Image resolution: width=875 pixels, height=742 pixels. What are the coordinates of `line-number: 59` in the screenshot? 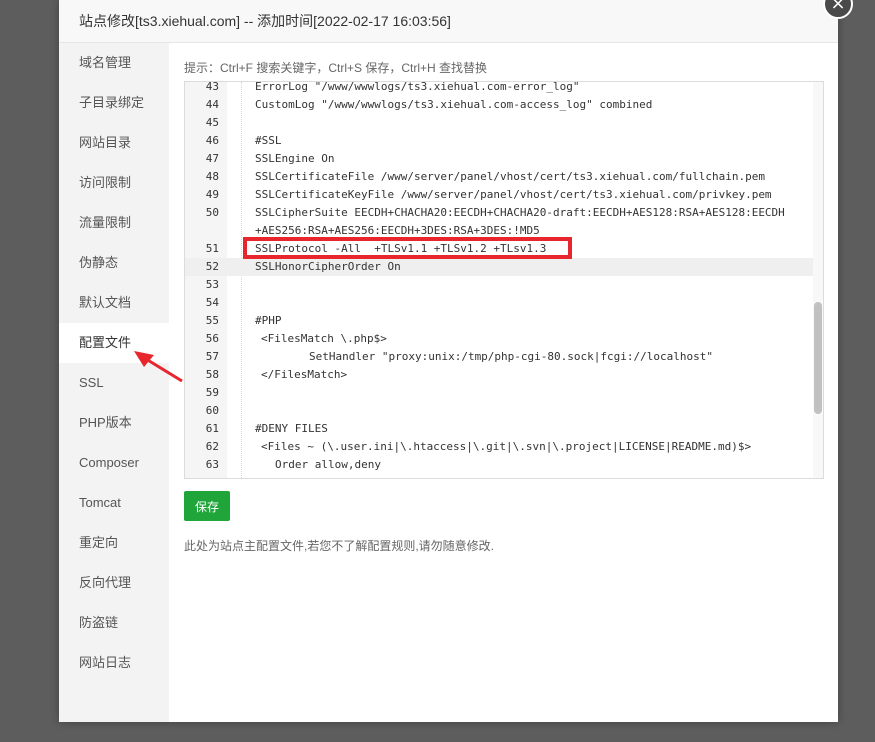 It's located at (212, 392).